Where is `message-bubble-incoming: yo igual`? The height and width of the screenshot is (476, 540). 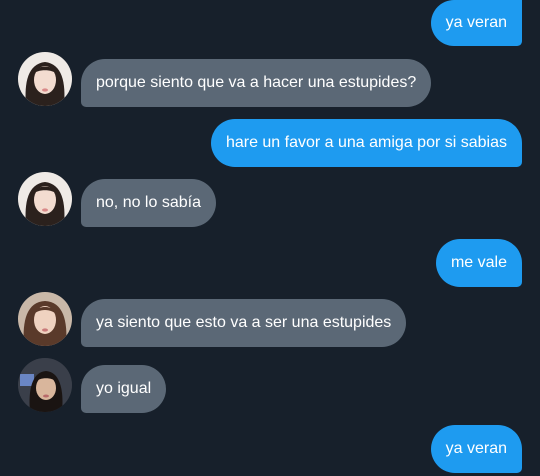 message-bubble-incoming: yo igual is located at coordinates (124, 389).